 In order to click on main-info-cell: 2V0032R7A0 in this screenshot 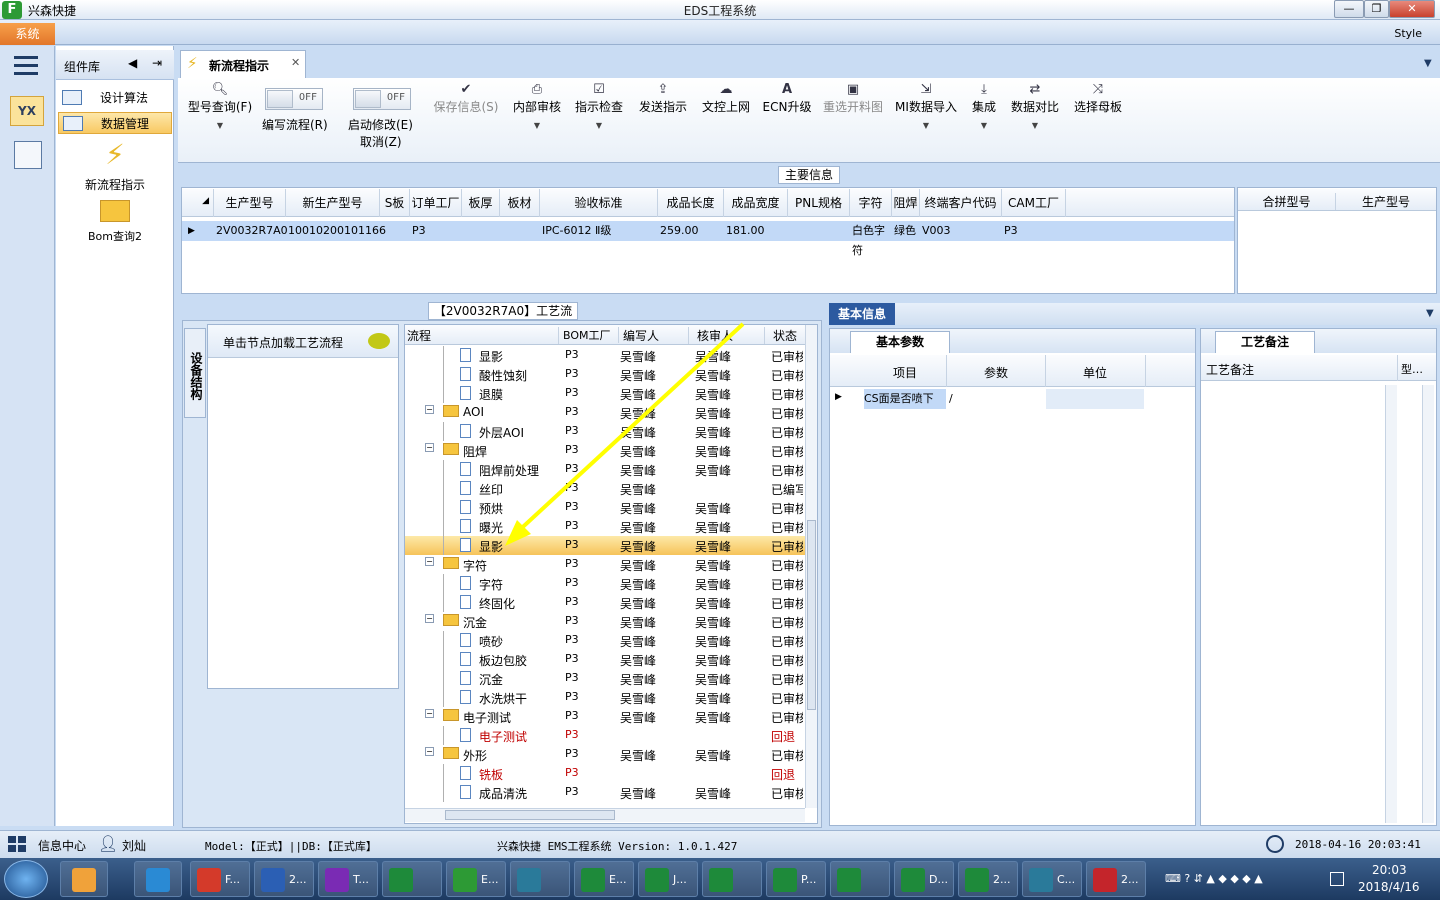, I will do `click(251, 231)`.